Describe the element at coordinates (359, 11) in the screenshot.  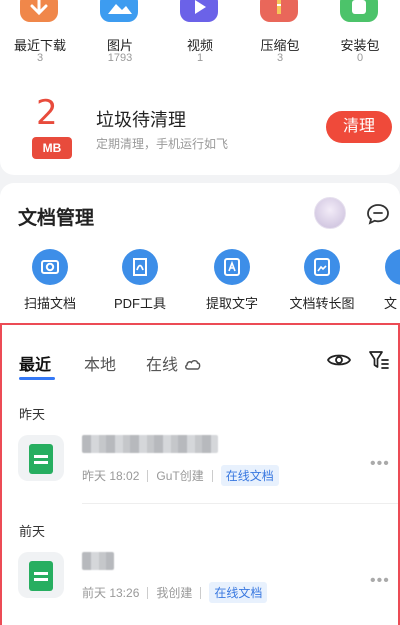
I see `android-icon` at that location.